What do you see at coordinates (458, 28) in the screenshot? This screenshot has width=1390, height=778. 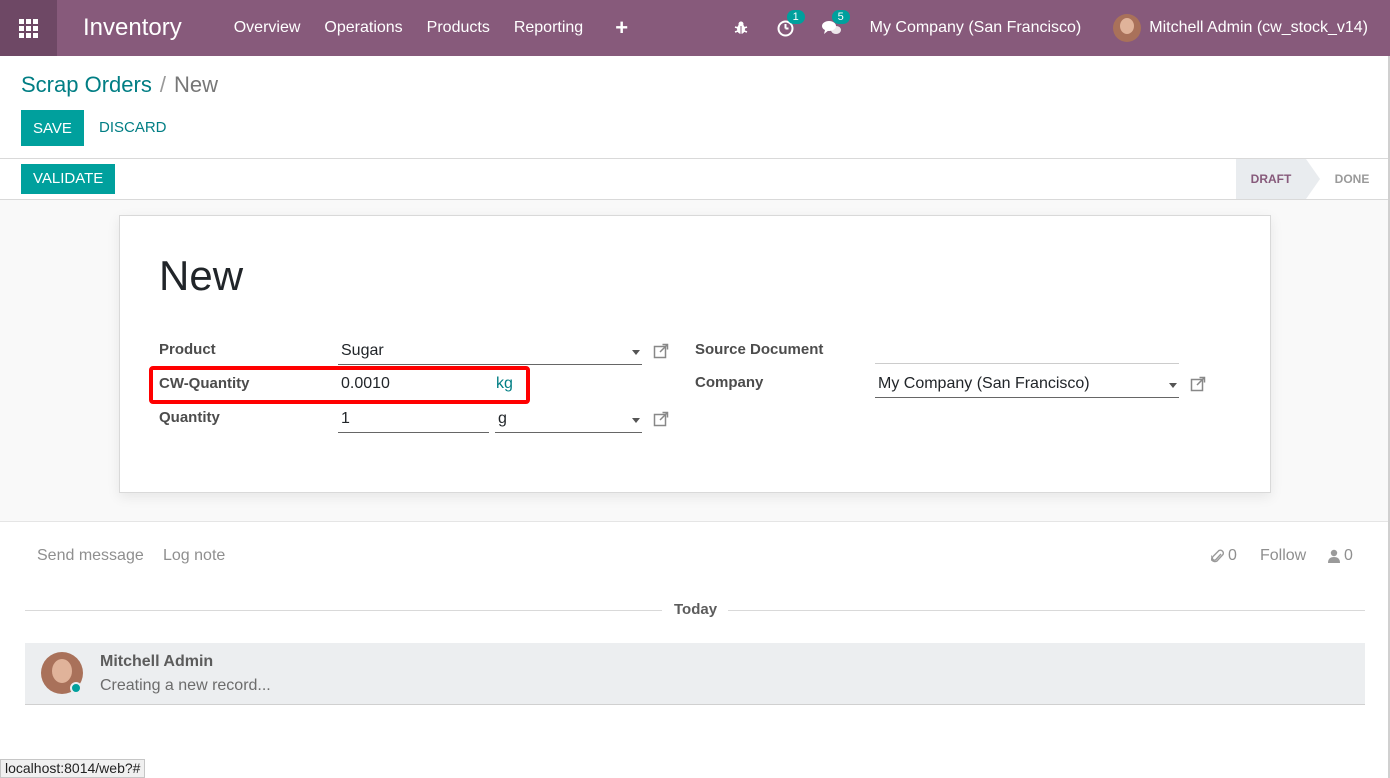 I see `menu-products: Products` at bounding box center [458, 28].